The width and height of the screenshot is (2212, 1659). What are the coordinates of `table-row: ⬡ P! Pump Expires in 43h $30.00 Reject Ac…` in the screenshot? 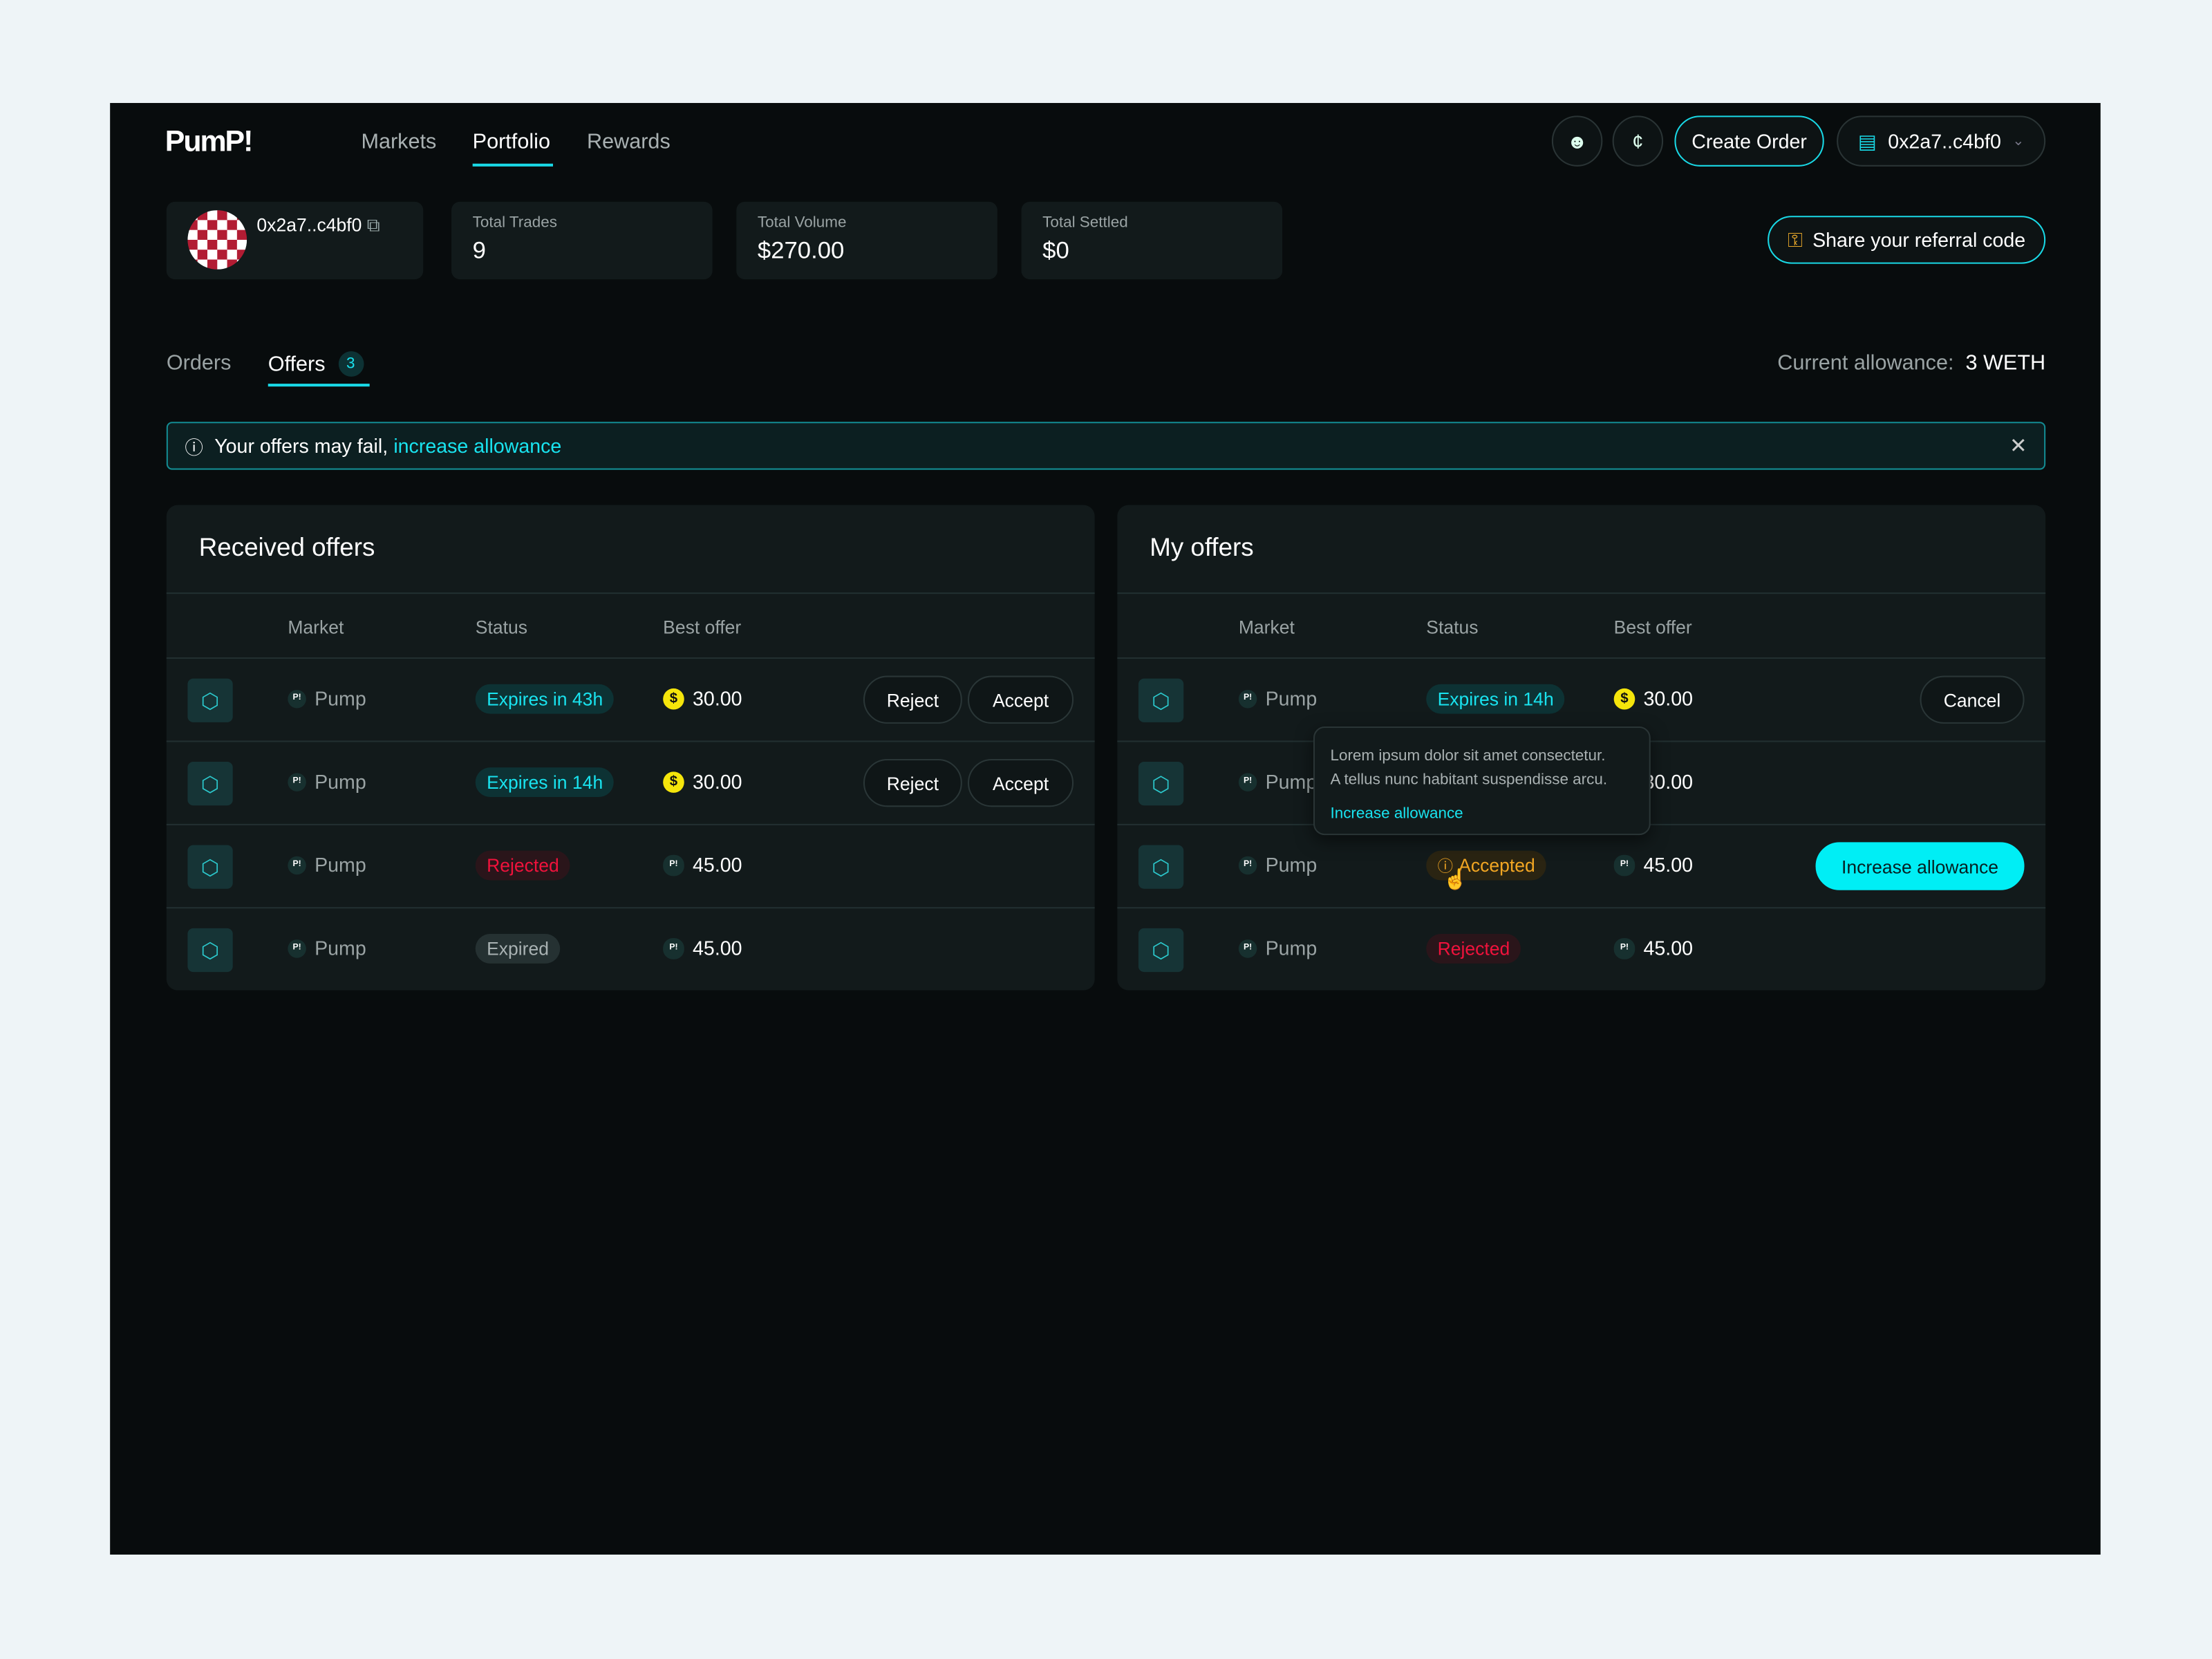 It's located at (630, 700).